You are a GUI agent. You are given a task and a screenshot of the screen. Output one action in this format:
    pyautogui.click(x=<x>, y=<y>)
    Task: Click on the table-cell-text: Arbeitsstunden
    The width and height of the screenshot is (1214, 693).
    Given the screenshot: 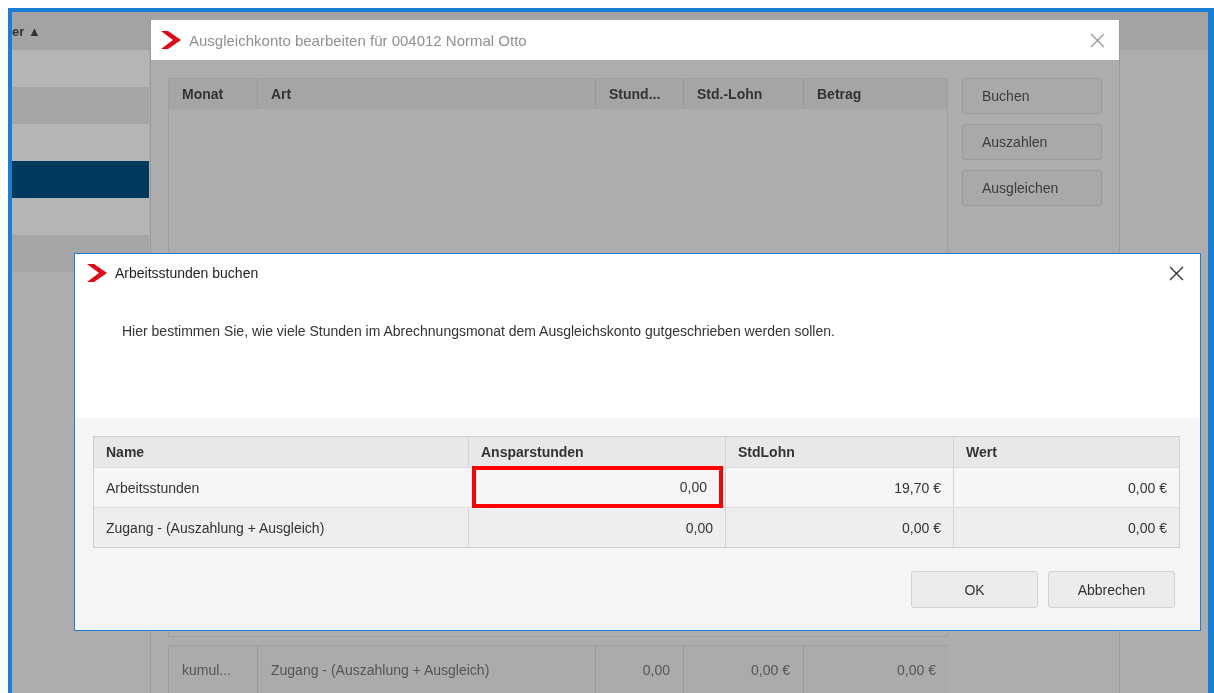 What is the action you would take?
    pyautogui.click(x=153, y=488)
    